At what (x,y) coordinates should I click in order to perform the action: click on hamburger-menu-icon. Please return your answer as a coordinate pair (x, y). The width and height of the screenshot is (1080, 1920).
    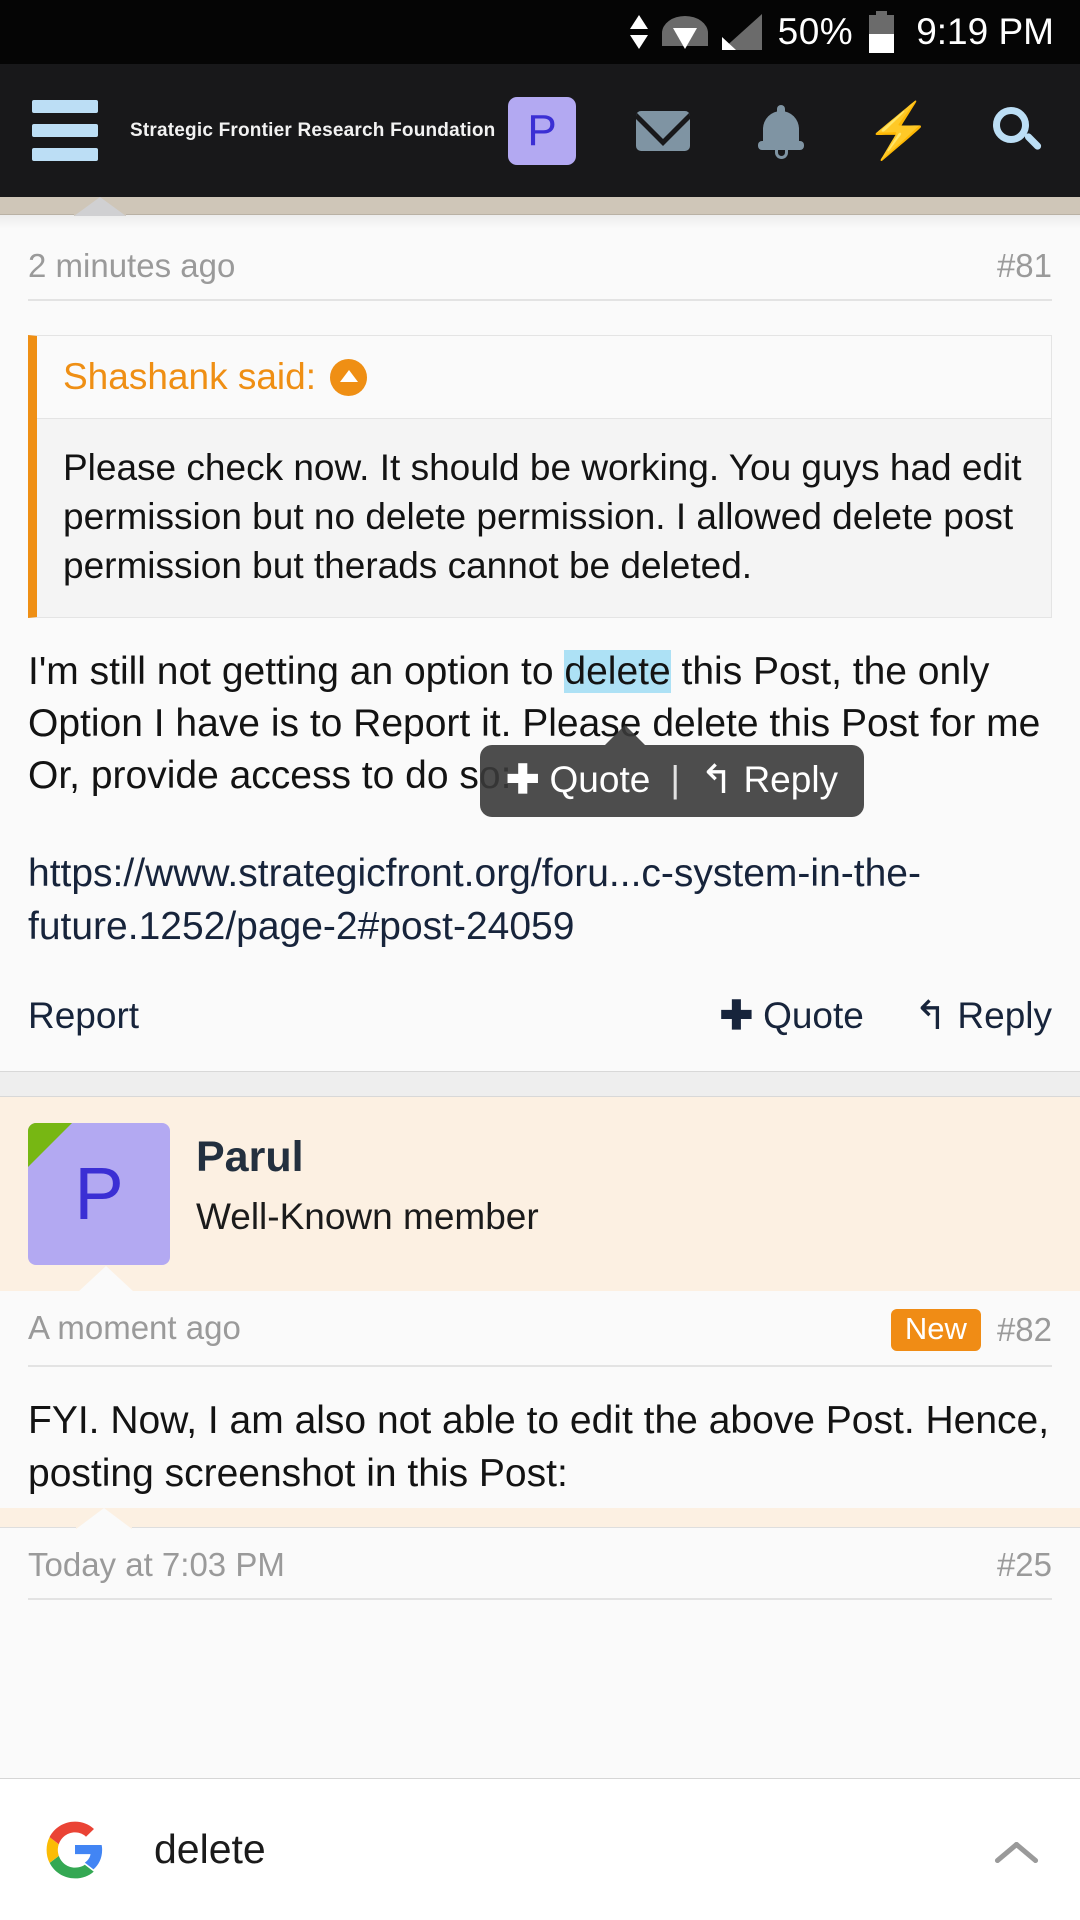
    Looking at the image, I should click on (60, 130).